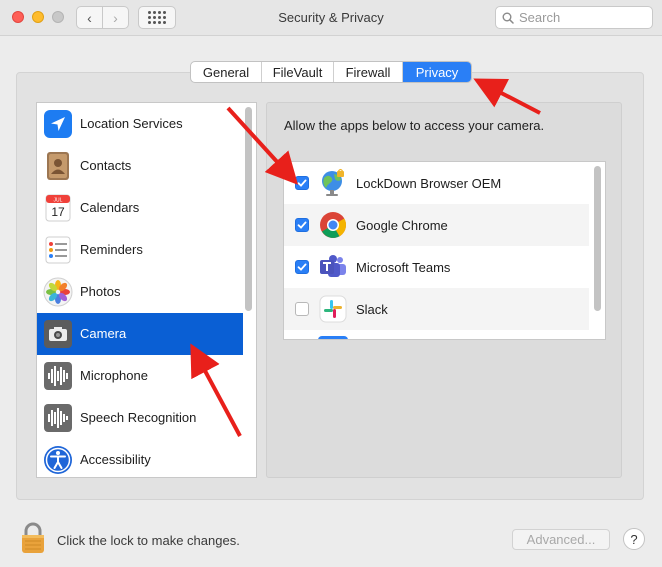 Image resolution: width=662 pixels, height=567 pixels. What do you see at coordinates (58, 124) in the screenshot?
I see `location-arrow-icon` at bounding box center [58, 124].